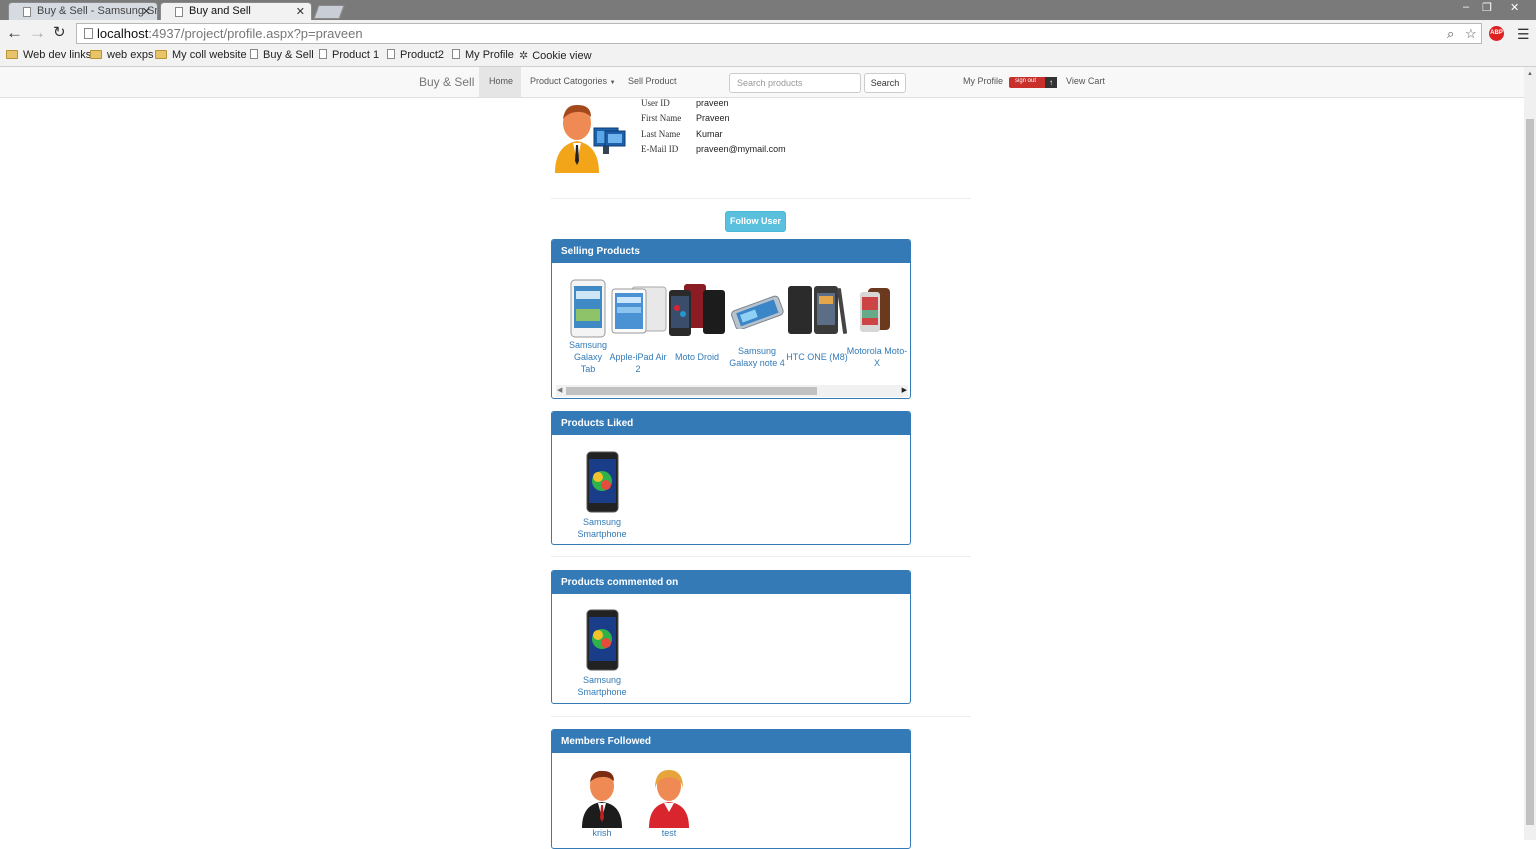 This screenshot has width=1536, height=849. I want to click on bookmark-my-coll-website: My coll website, so click(201, 55).